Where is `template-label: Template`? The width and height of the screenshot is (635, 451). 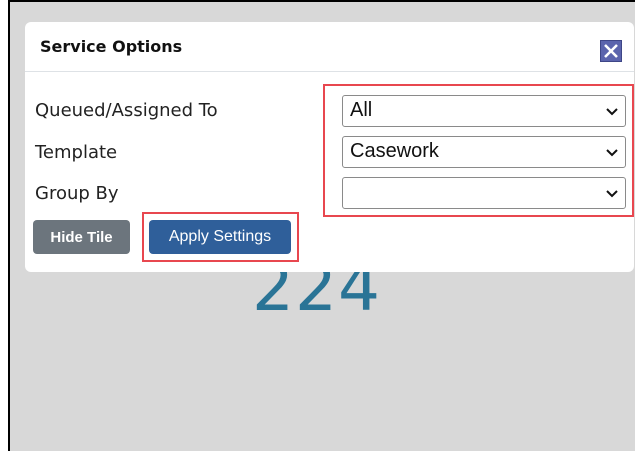
template-label: Template is located at coordinates (76, 152).